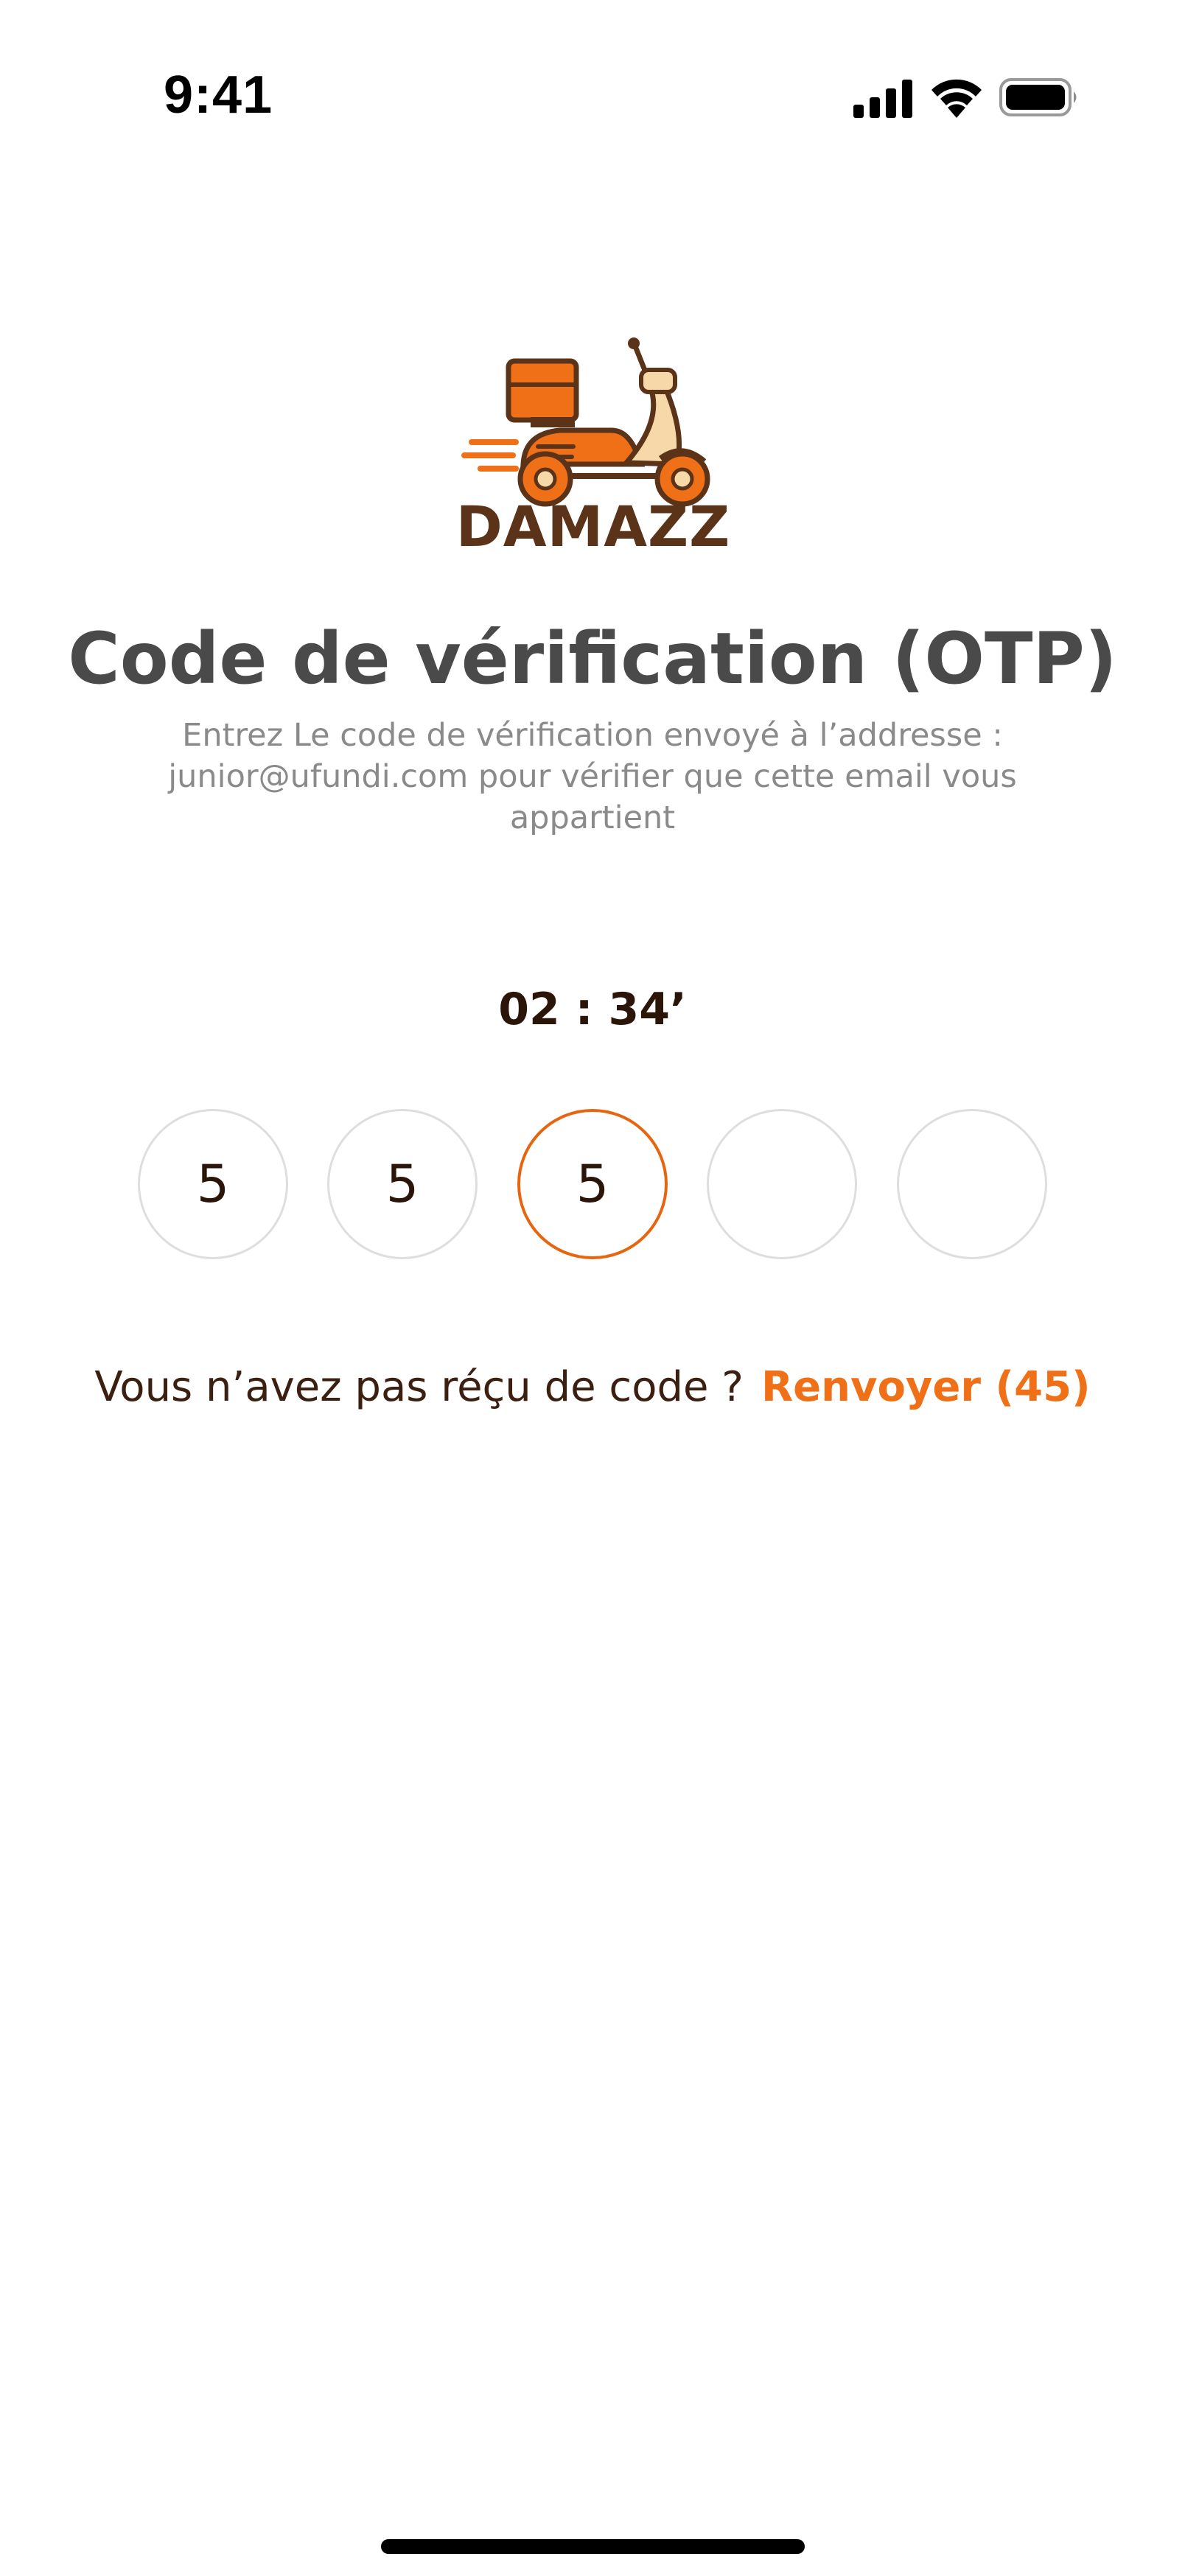  What do you see at coordinates (592, 658) in the screenshot?
I see `page-title: Code de vérification (OTP)` at bounding box center [592, 658].